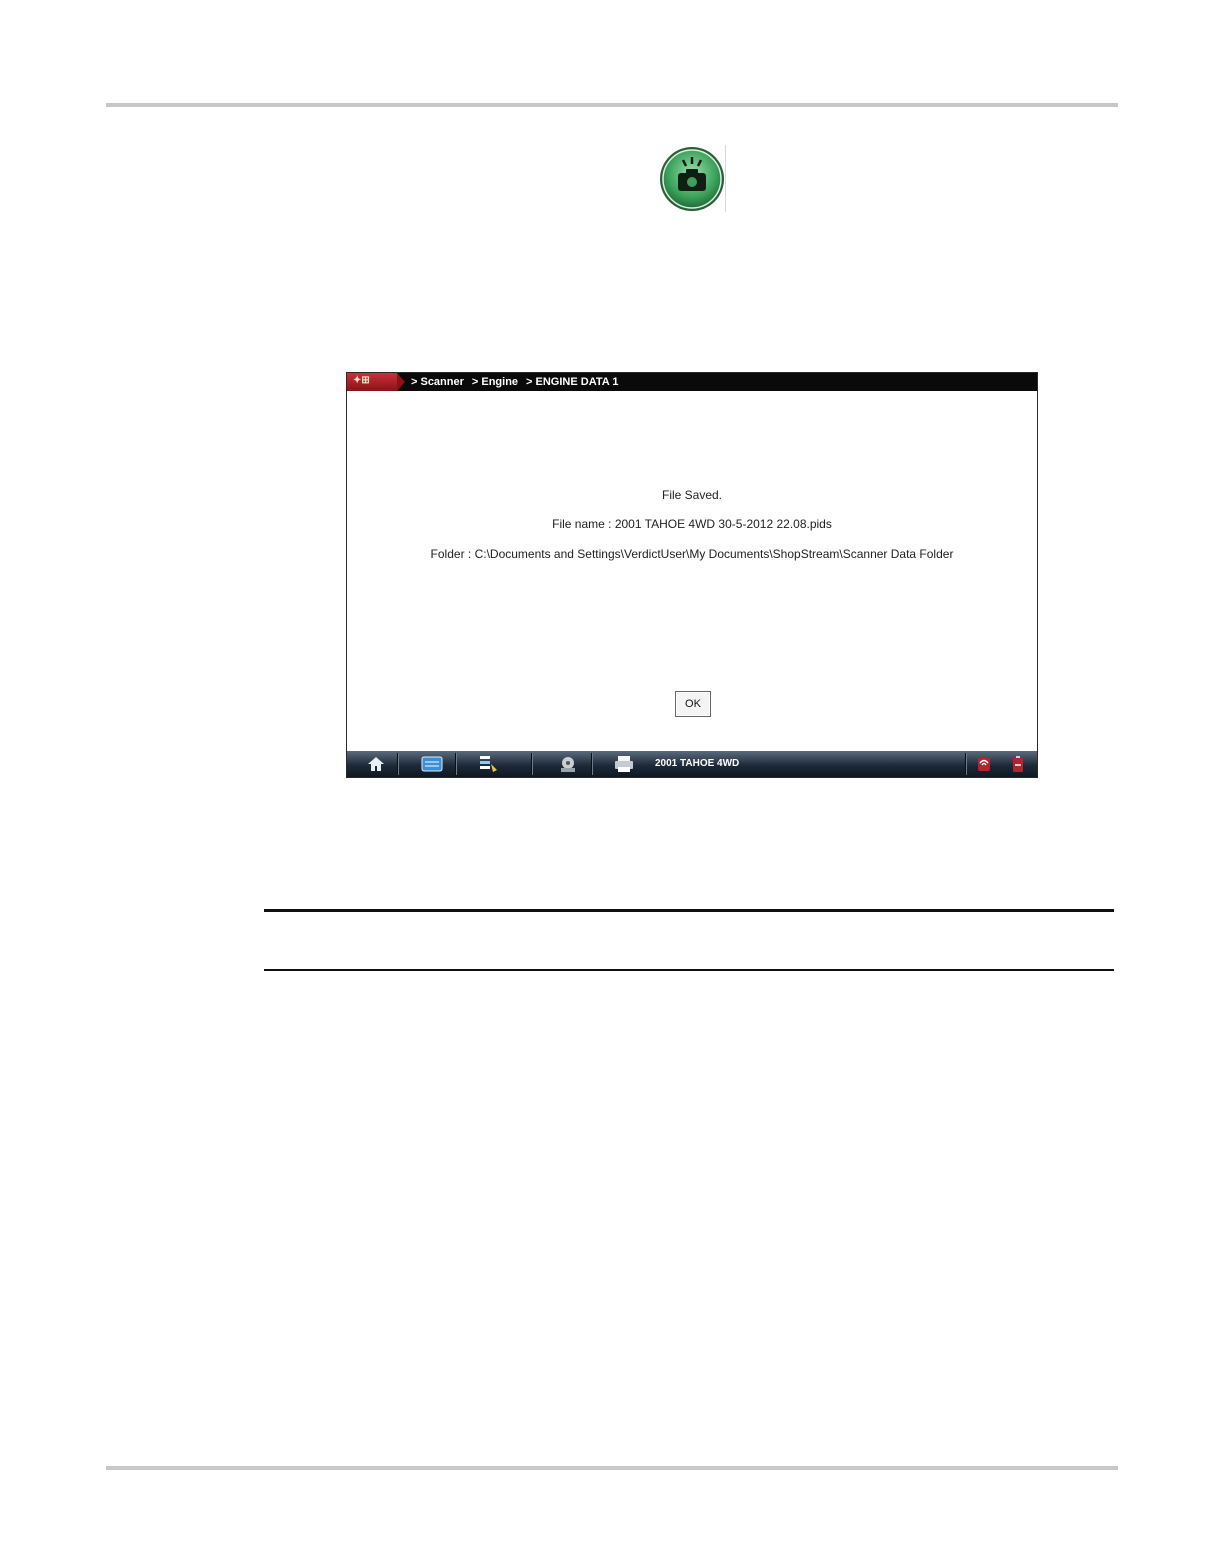 The width and height of the screenshot is (1206, 1566). Describe the element at coordinates (1018, 764) in the screenshot. I see `battery-icon` at that location.